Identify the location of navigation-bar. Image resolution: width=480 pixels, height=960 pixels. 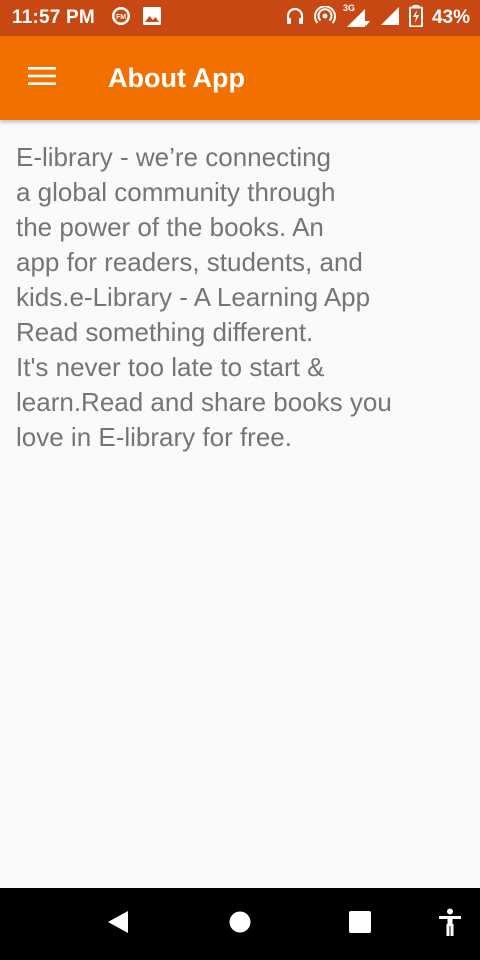
(240, 924).